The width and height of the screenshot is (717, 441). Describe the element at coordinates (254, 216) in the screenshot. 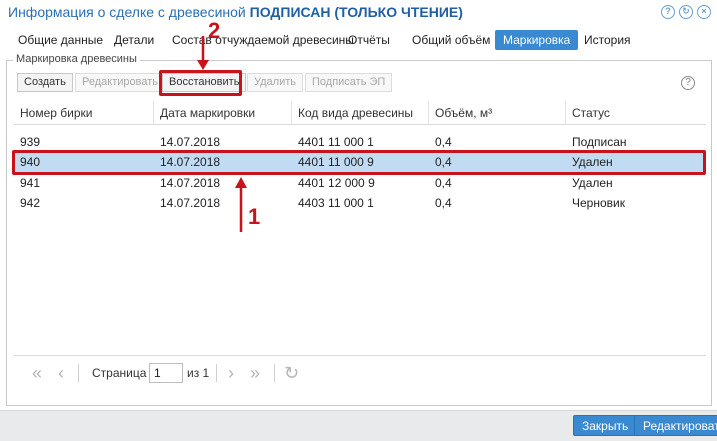

I see `annotation-marker-1: 1` at that location.